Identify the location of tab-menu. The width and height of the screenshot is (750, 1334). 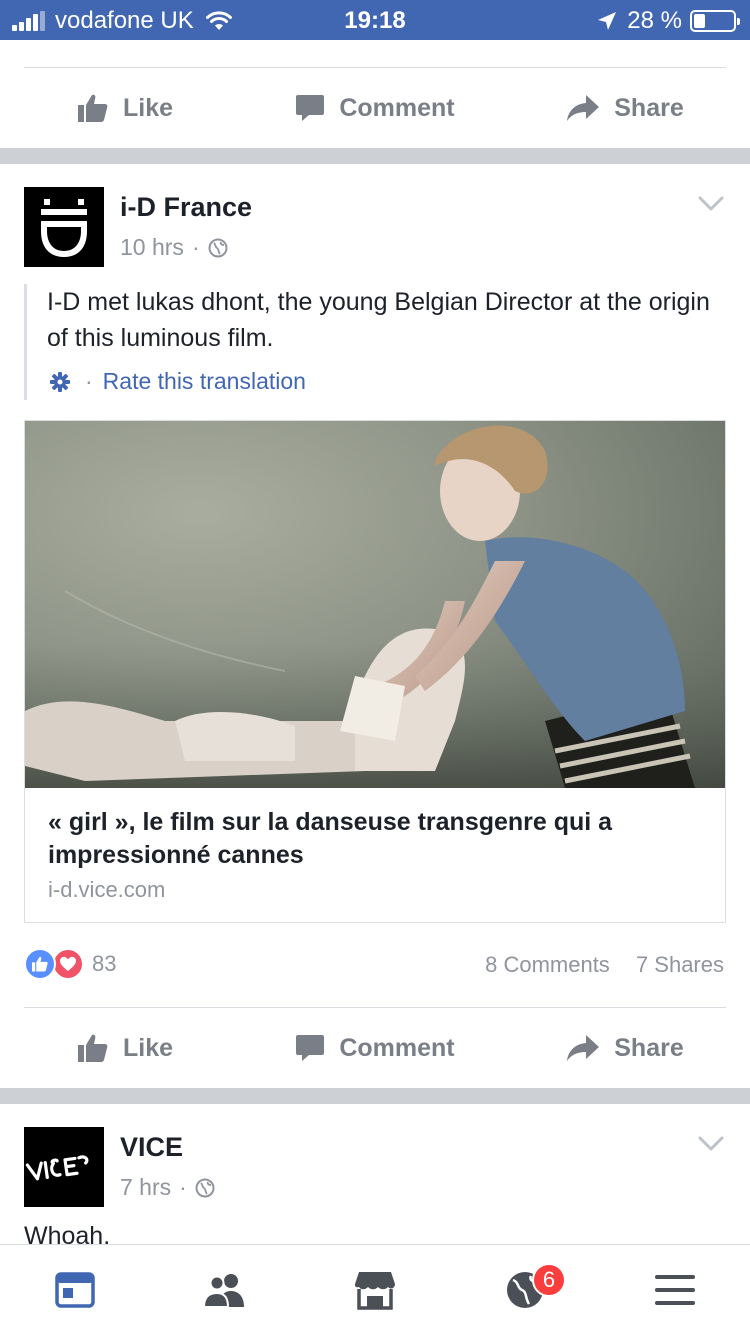
(675, 1289).